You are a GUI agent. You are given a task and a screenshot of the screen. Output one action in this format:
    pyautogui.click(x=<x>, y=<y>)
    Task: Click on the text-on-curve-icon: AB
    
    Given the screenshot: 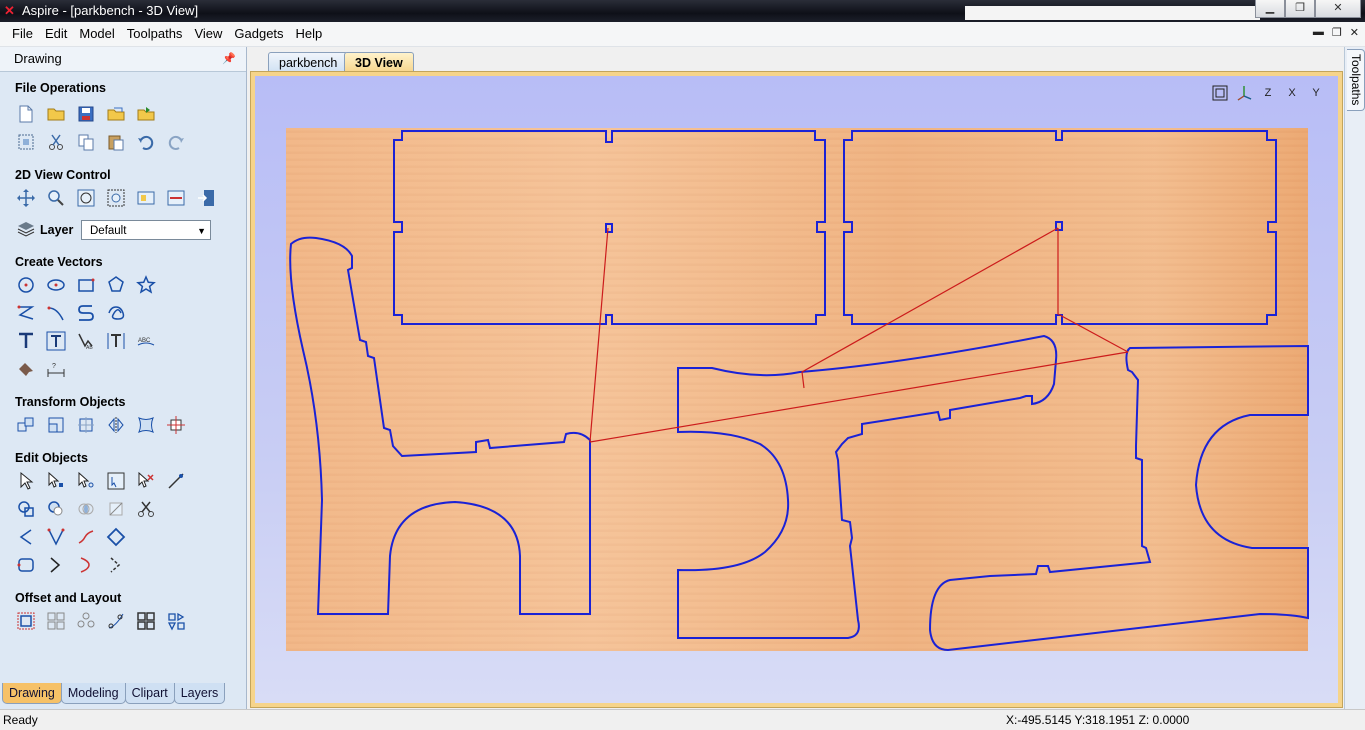 What is the action you would take?
    pyautogui.click(x=86, y=341)
    